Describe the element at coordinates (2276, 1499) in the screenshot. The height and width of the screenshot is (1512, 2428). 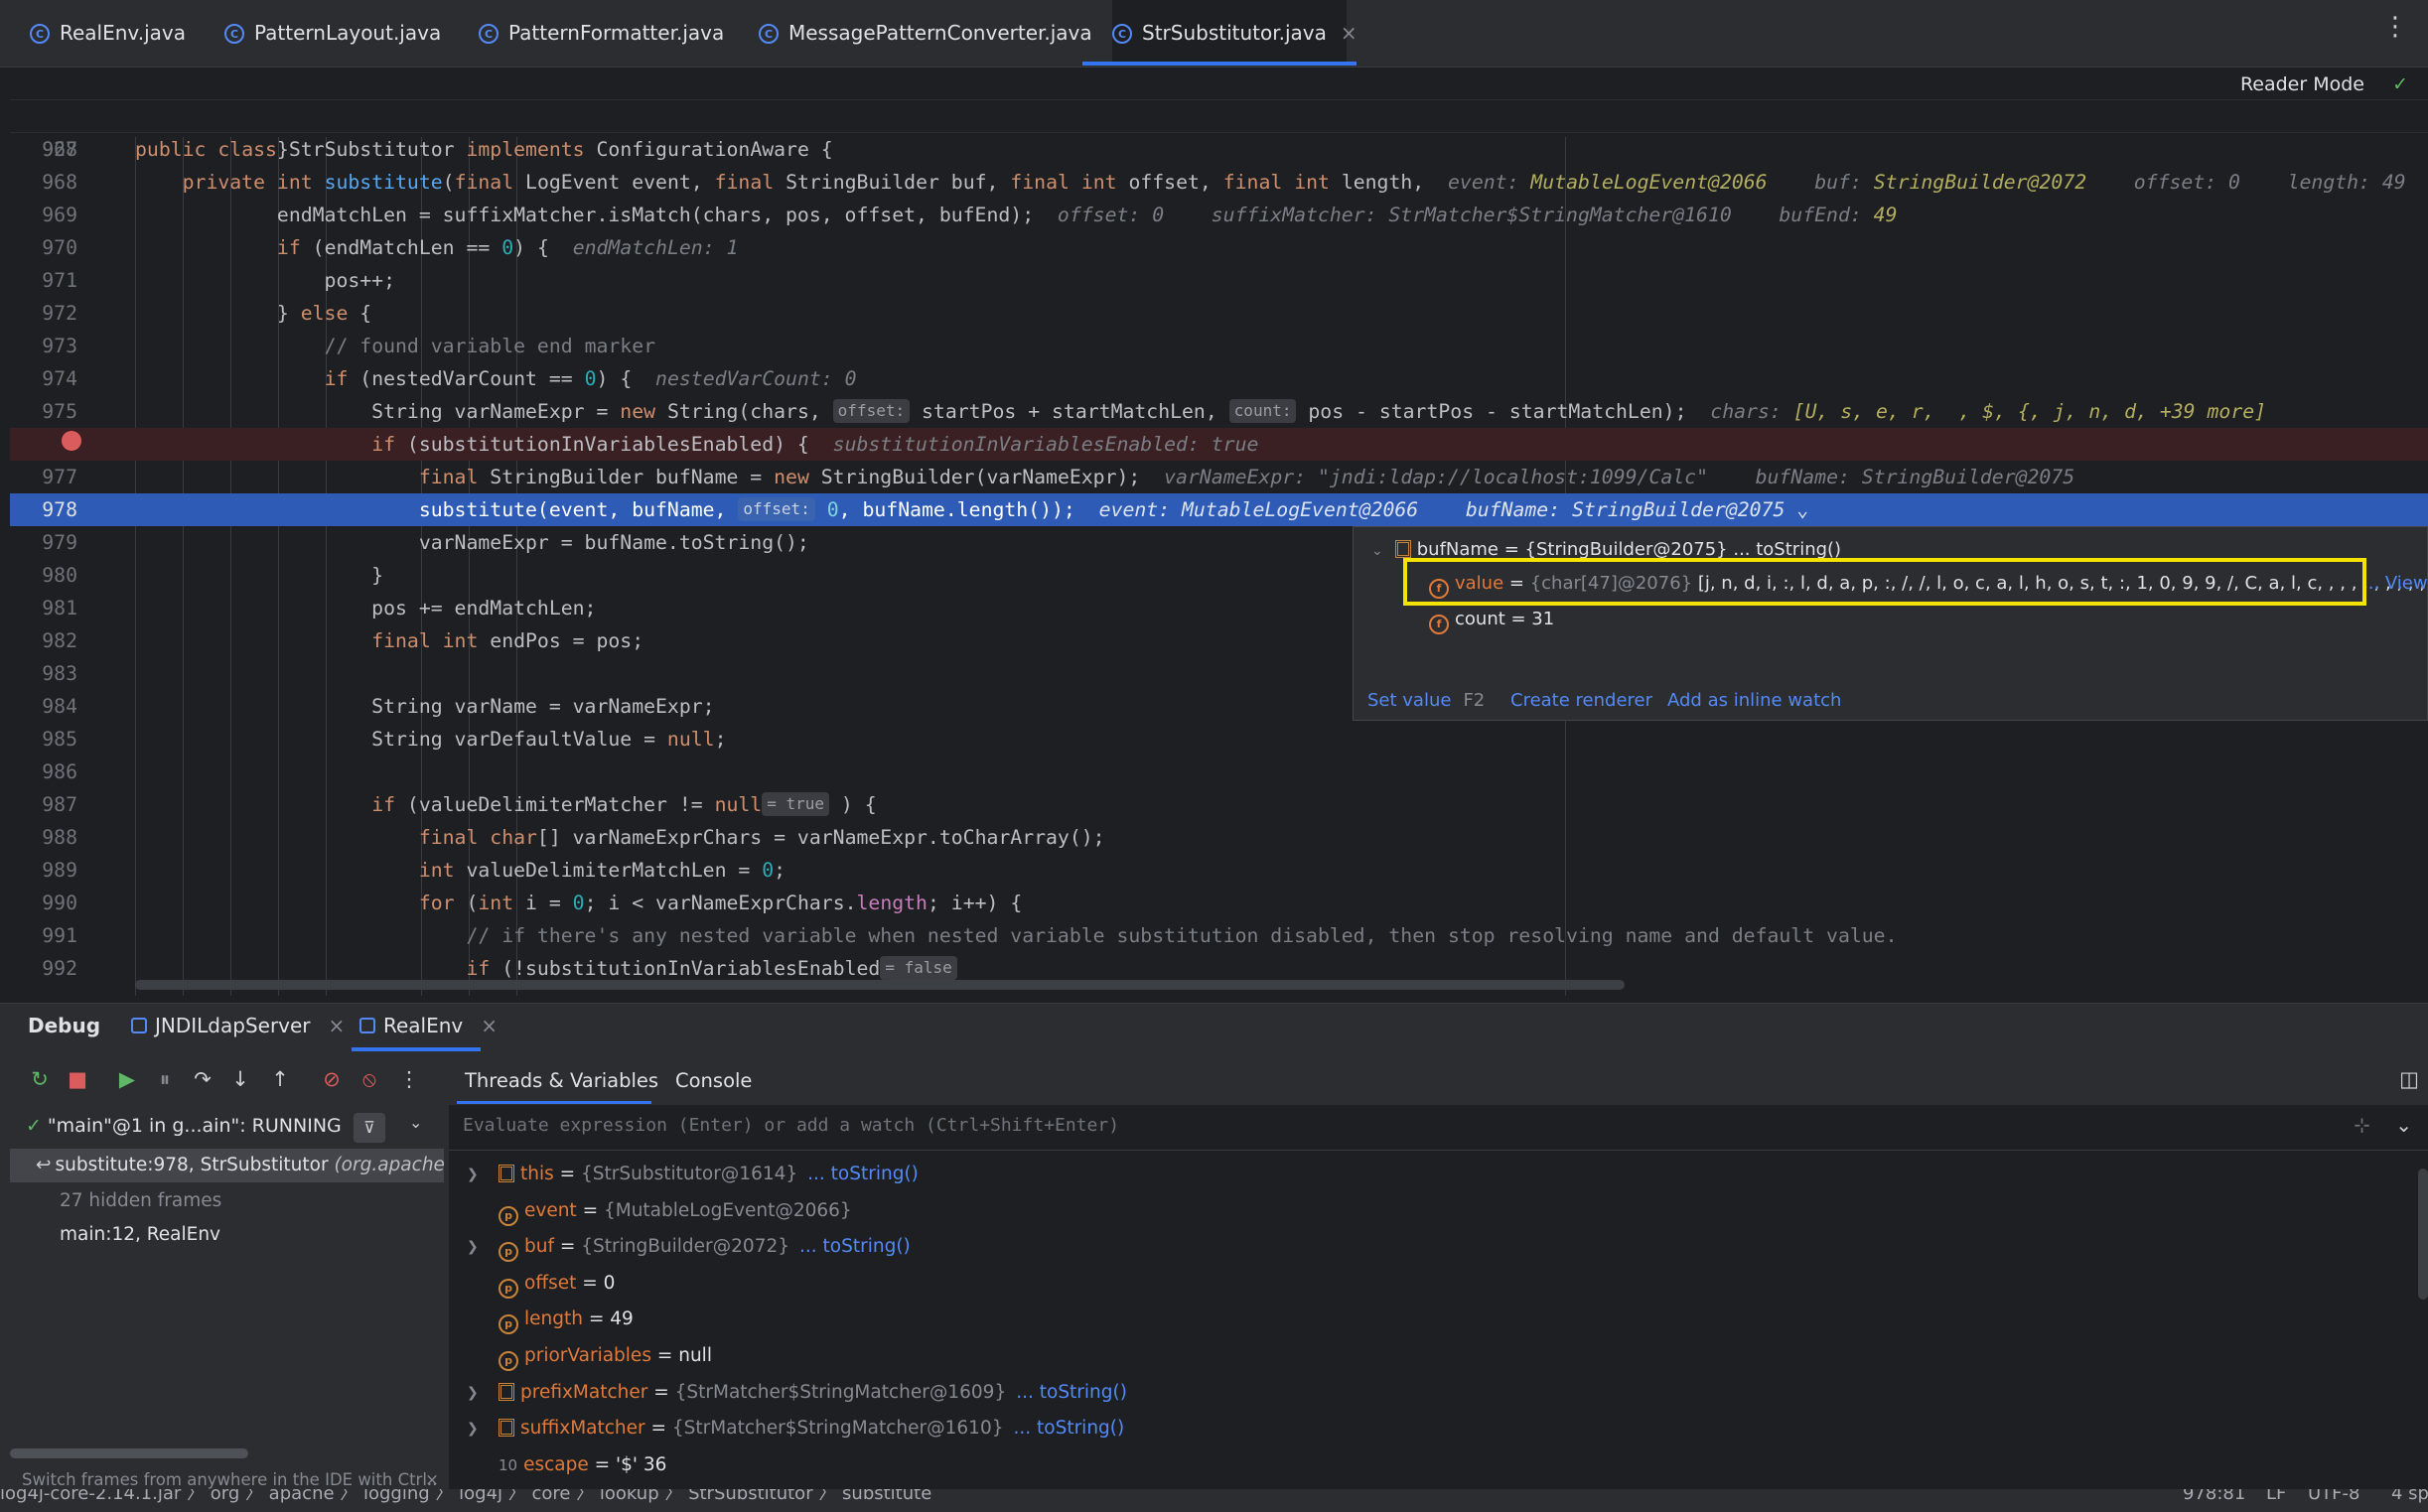
I see `line-ending: LF` at that location.